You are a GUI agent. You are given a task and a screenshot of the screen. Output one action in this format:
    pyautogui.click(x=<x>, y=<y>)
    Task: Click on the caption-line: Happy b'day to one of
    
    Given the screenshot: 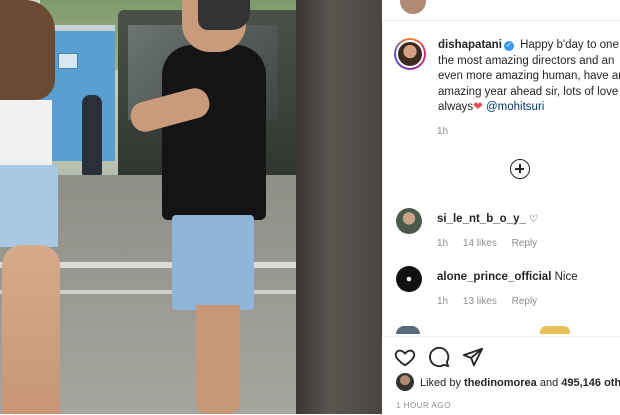 What is the action you would take?
    pyautogui.click(x=570, y=45)
    